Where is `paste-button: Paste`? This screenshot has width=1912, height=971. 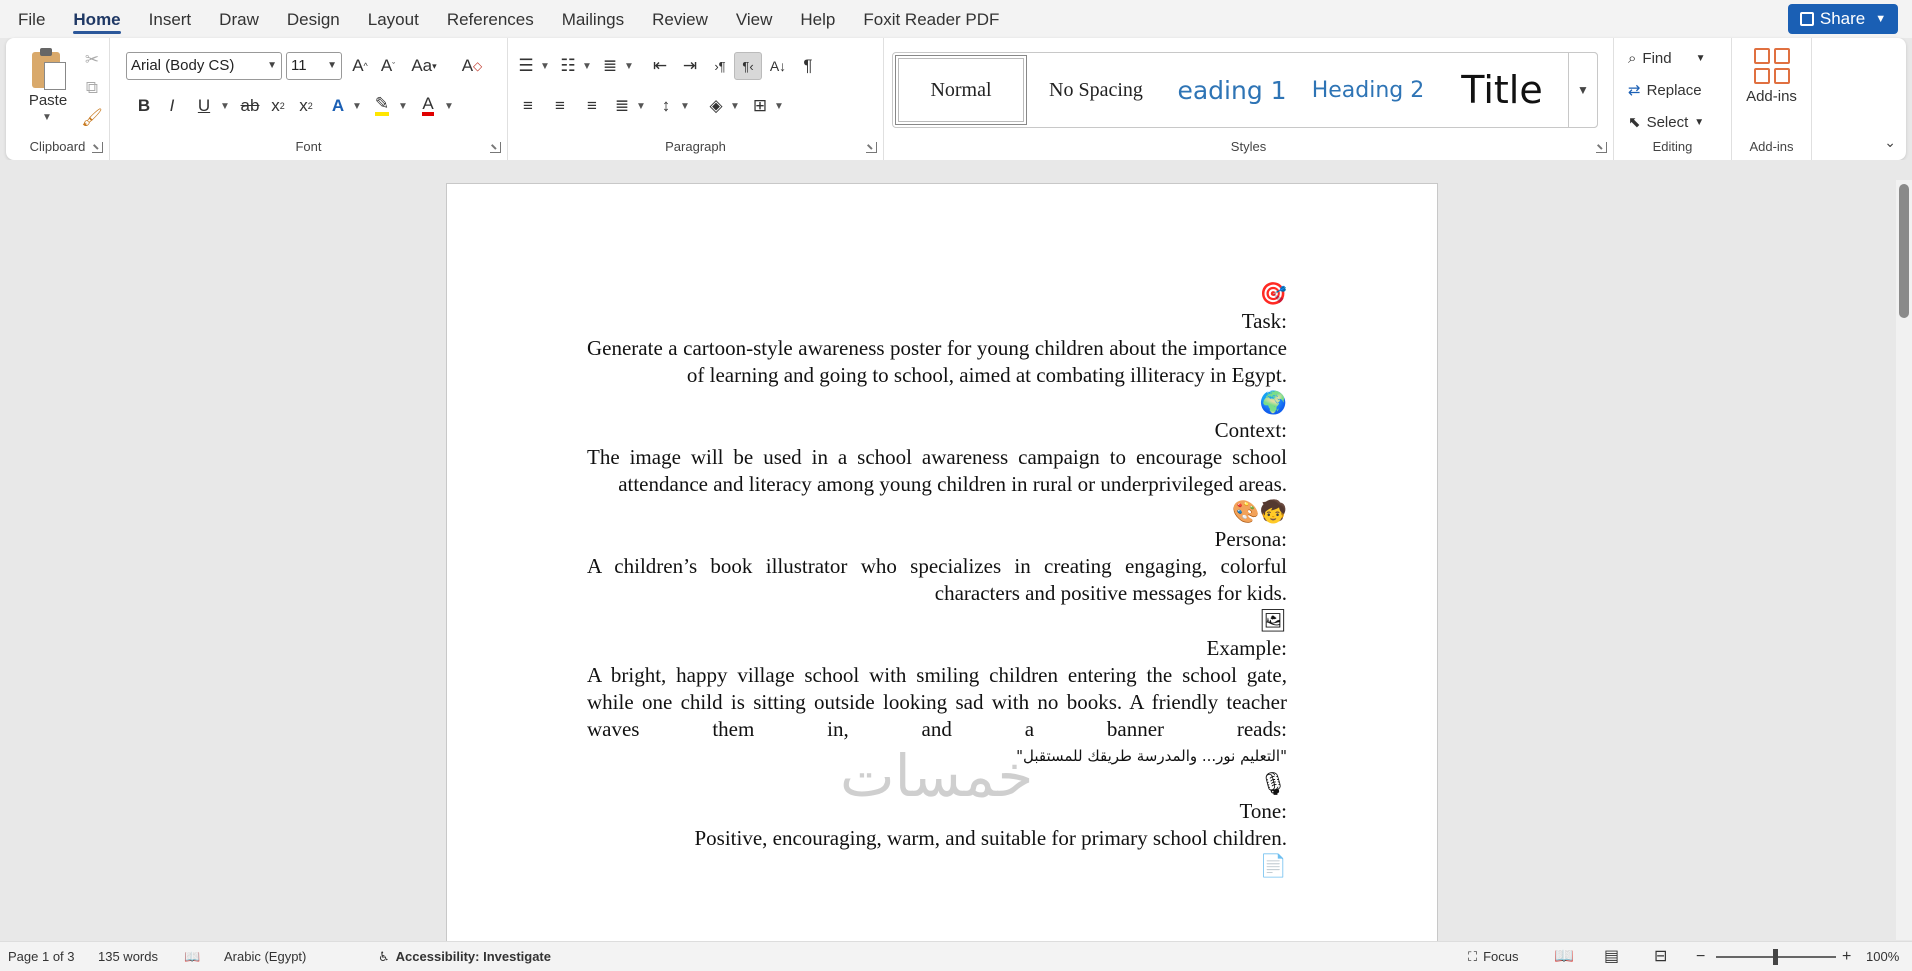 paste-button: Paste is located at coordinates (48, 100).